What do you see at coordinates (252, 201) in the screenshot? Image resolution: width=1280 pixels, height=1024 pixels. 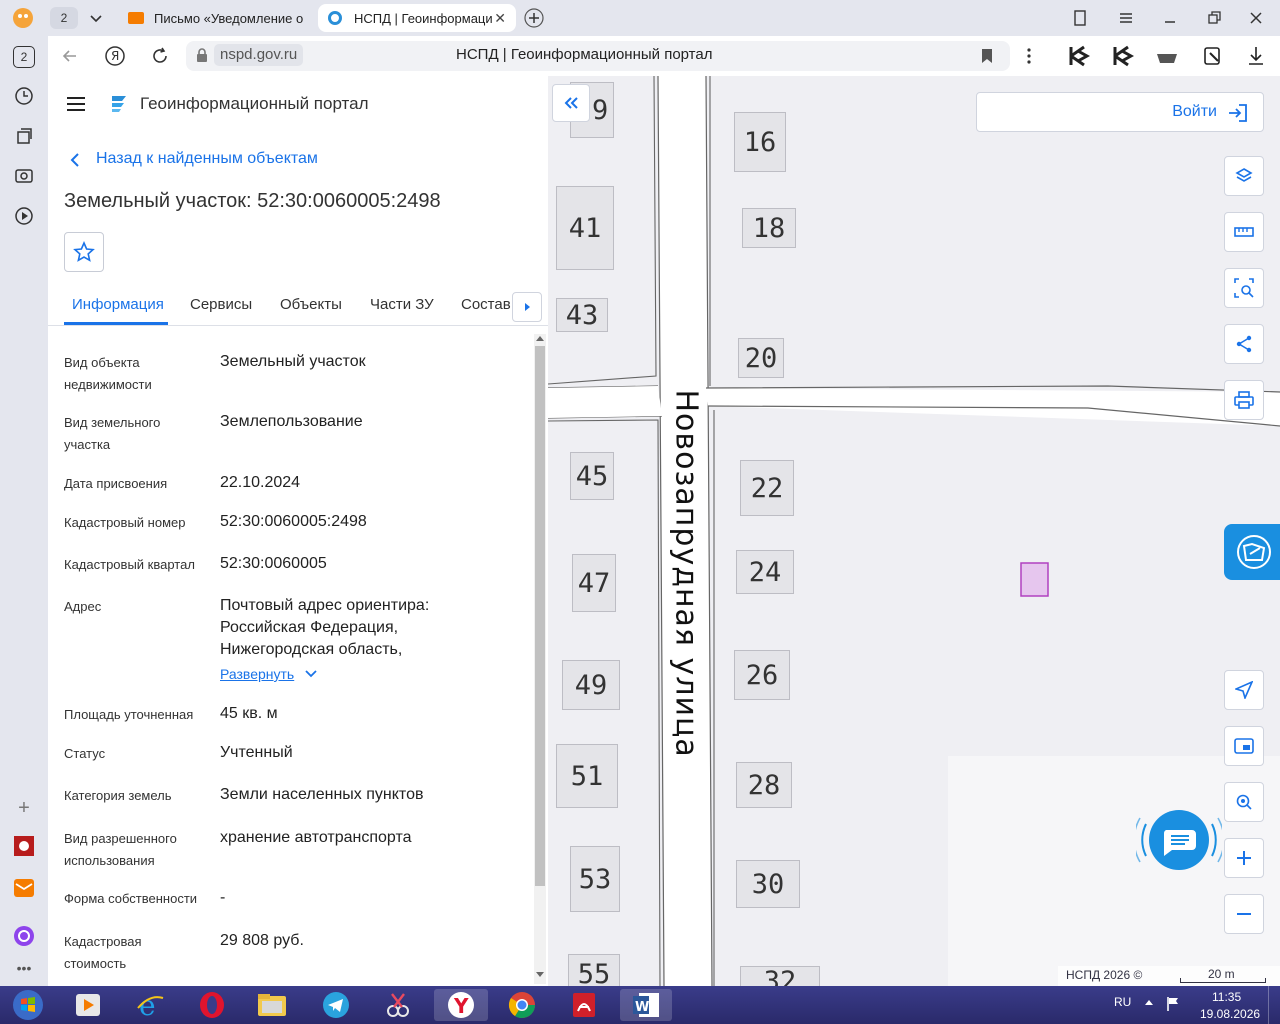 I see `object-title: Земельный участок: 52:30:0060005:2498` at bounding box center [252, 201].